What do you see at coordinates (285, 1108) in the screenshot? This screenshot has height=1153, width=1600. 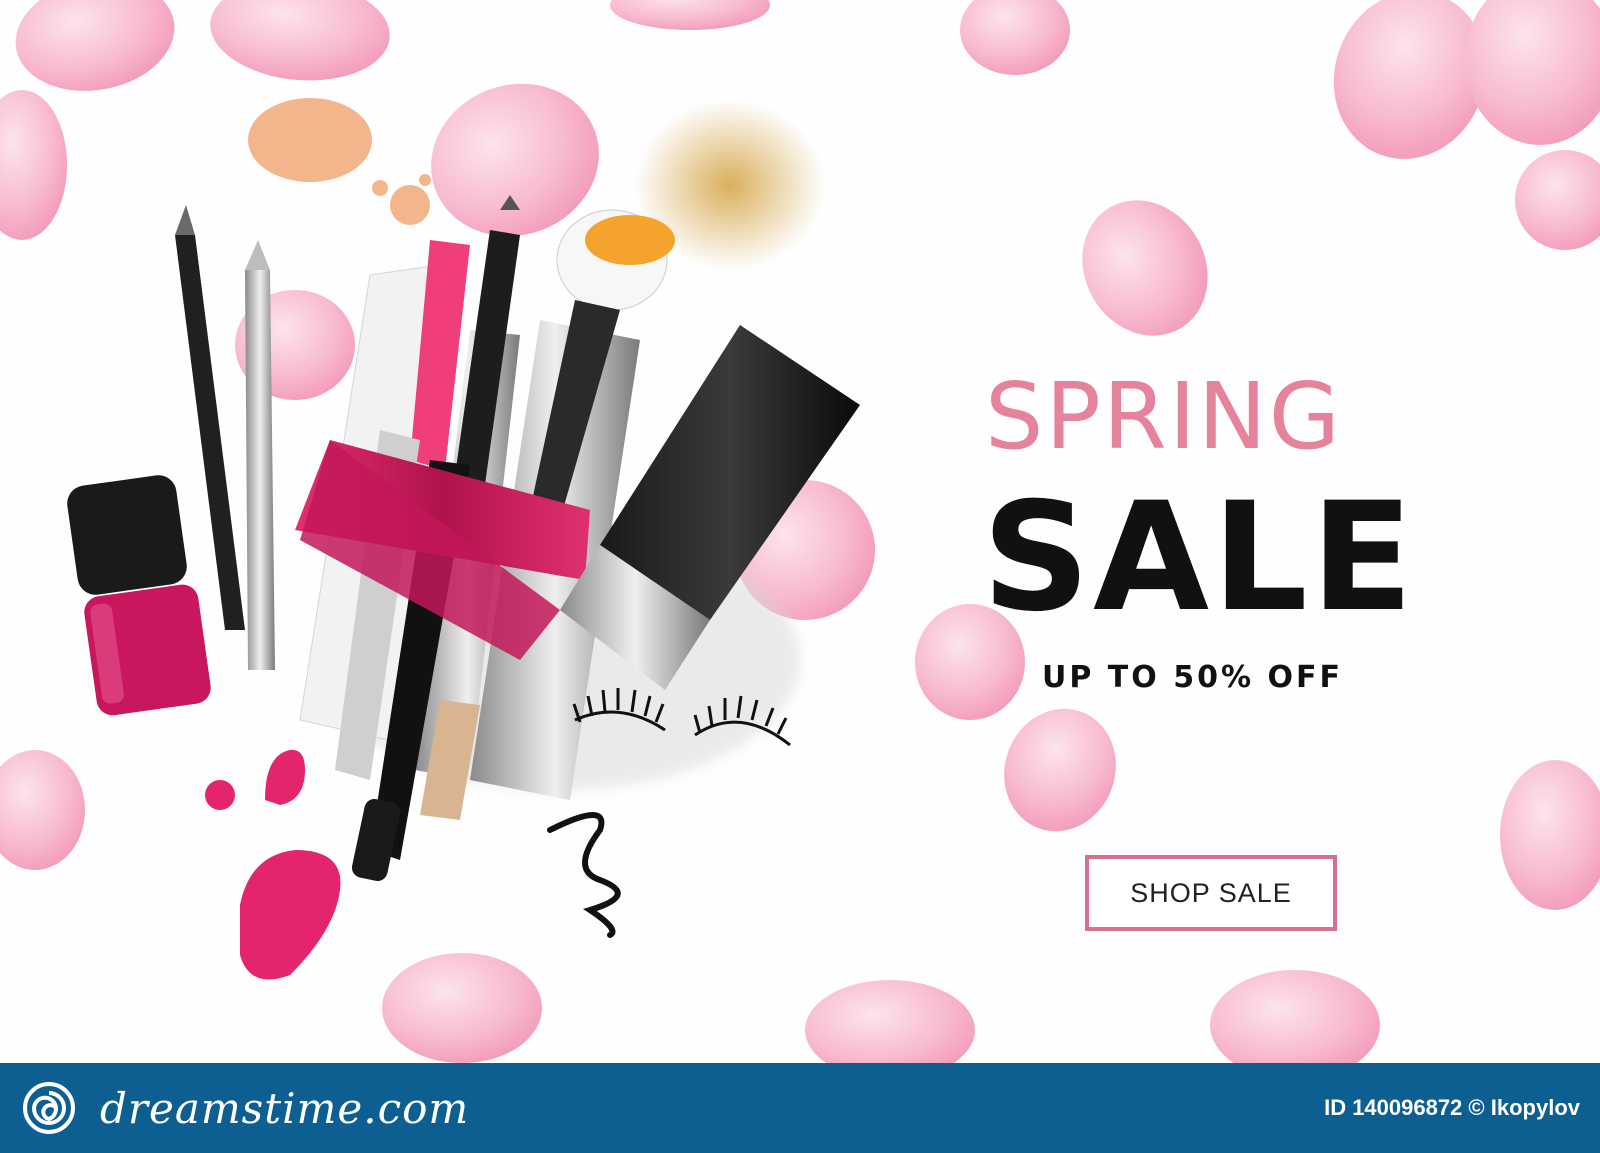 I see `footer-logo-text: dreamstime.com` at bounding box center [285, 1108].